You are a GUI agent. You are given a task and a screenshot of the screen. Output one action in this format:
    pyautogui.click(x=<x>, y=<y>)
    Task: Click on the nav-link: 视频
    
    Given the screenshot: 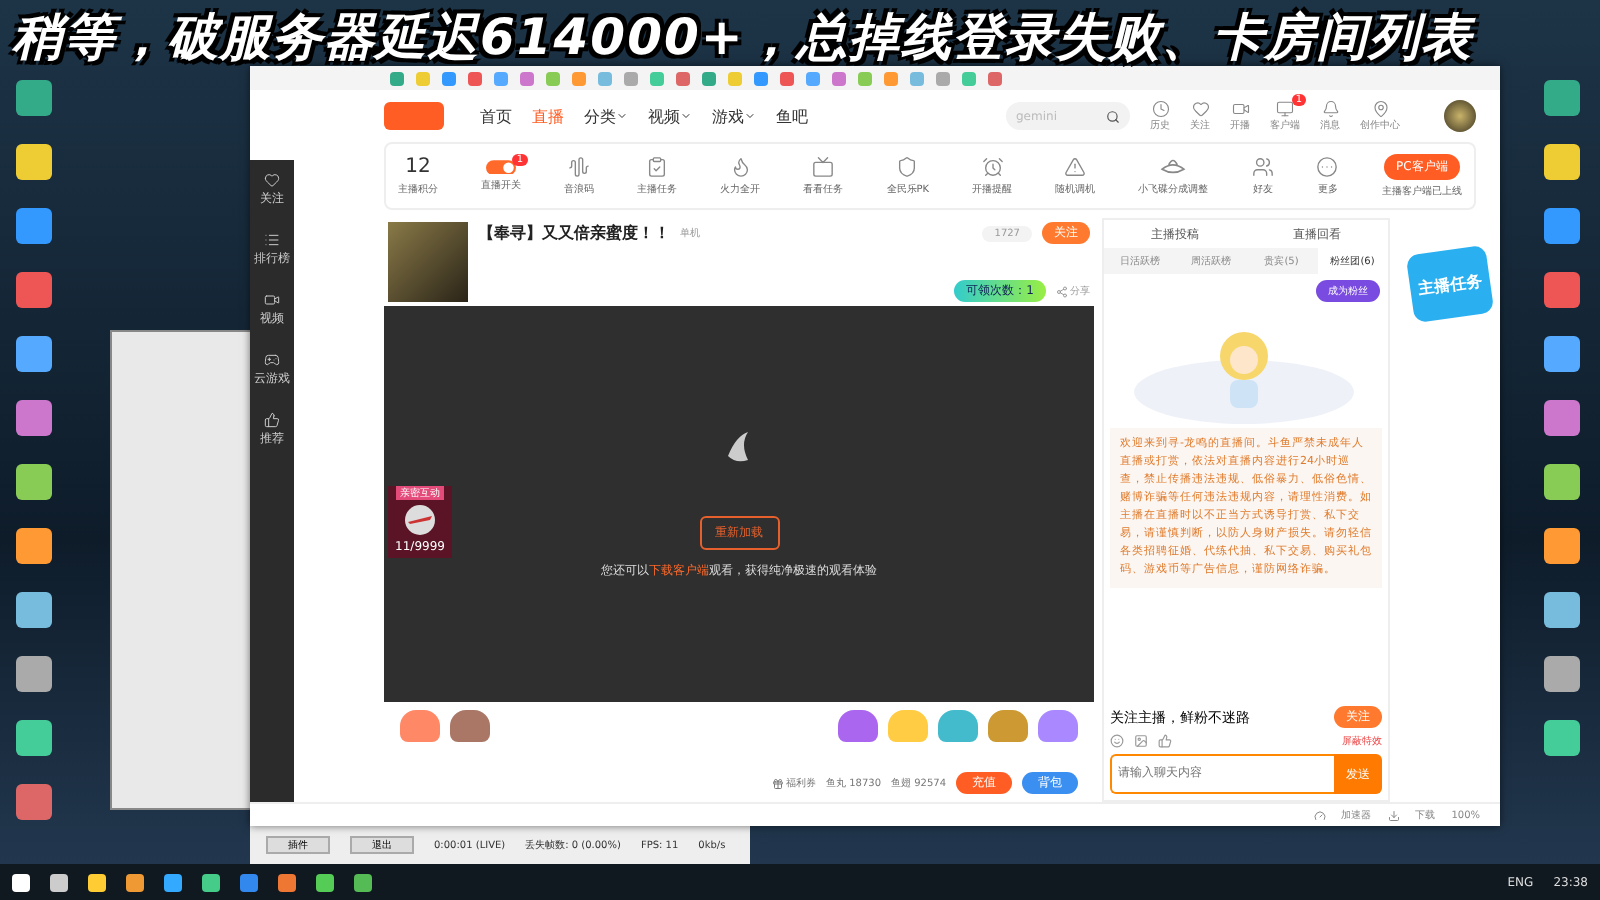 What is the action you would take?
    pyautogui.click(x=670, y=116)
    